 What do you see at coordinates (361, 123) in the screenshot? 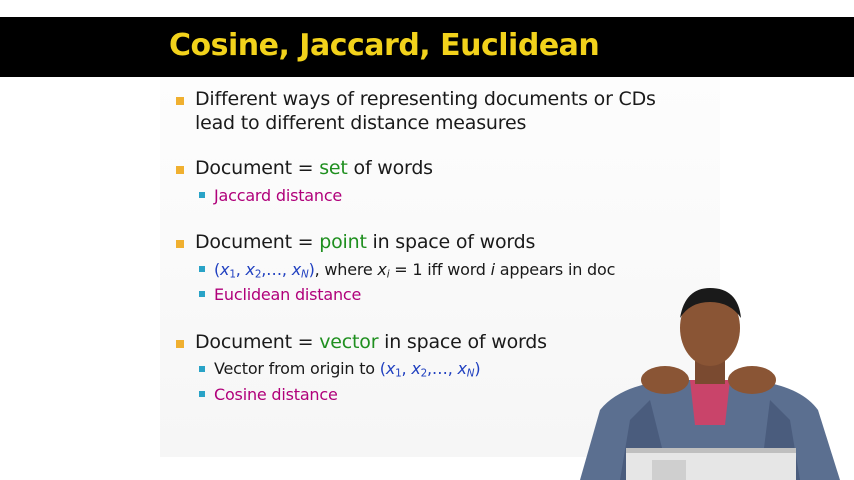
I see `bullet-text-continued: lead to different distance measures` at bounding box center [361, 123].